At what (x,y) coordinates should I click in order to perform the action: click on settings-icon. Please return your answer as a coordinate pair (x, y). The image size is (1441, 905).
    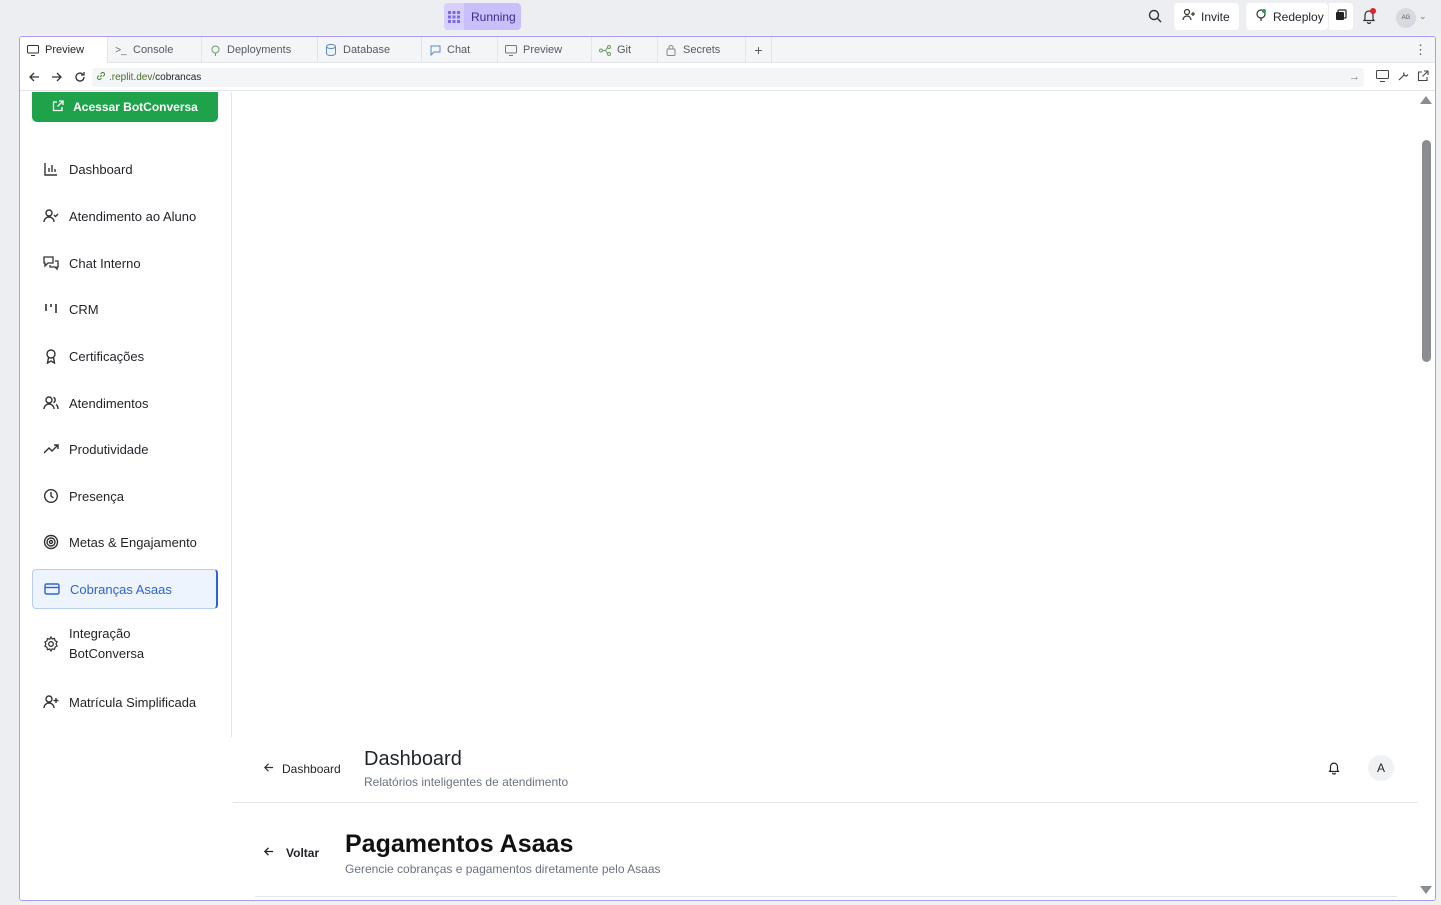
    Looking at the image, I should click on (51, 644).